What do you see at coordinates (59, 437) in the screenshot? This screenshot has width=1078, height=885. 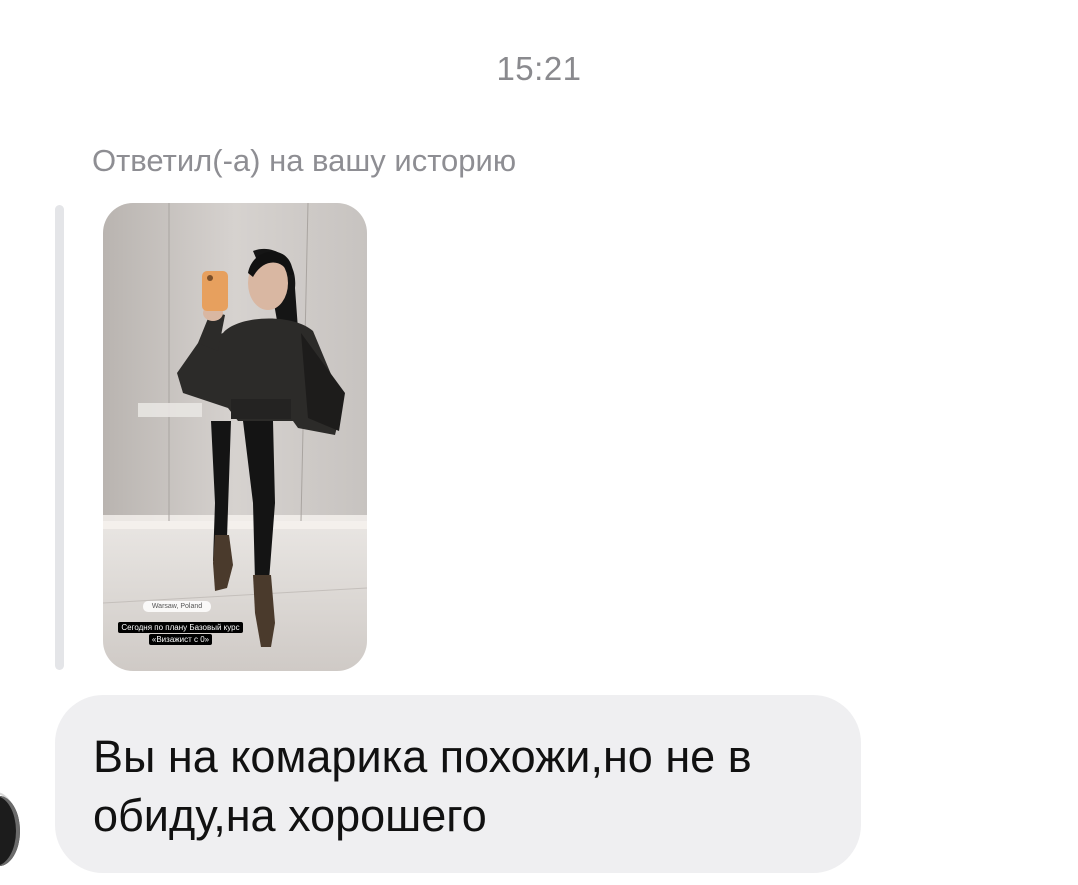 I see `reply-quote-bar` at bounding box center [59, 437].